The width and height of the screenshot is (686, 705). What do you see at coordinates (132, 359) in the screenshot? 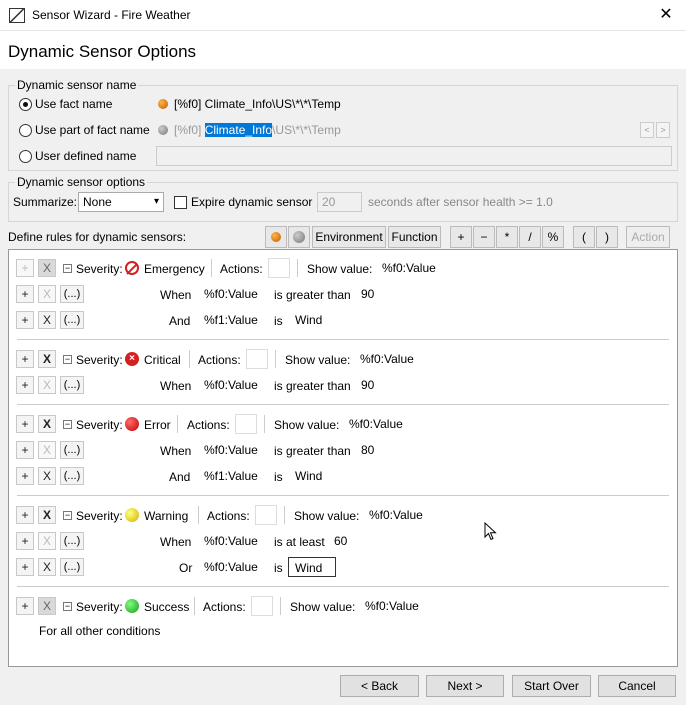
I see `critical-icon: ×` at bounding box center [132, 359].